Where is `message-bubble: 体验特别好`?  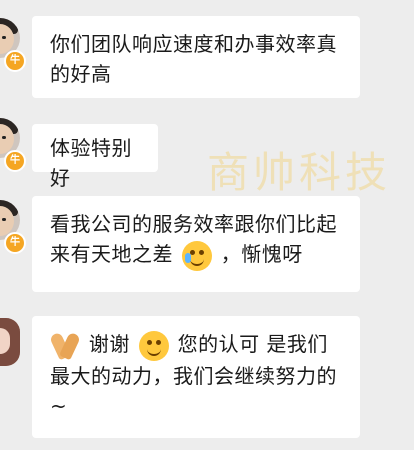 message-bubble: 体验特别好 is located at coordinates (95, 157).